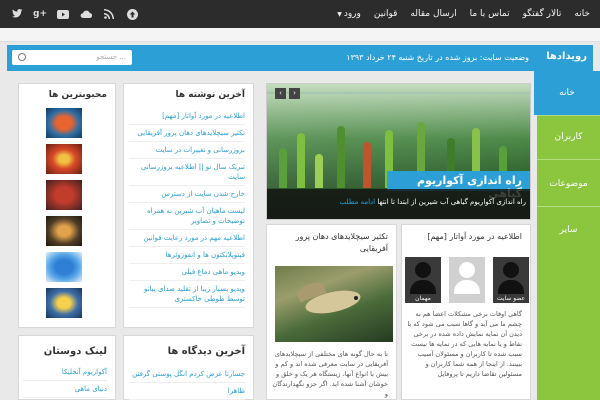 The width and height of the screenshot is (600, 400). I want to click on nav-home: خانه, so click(582, 14).